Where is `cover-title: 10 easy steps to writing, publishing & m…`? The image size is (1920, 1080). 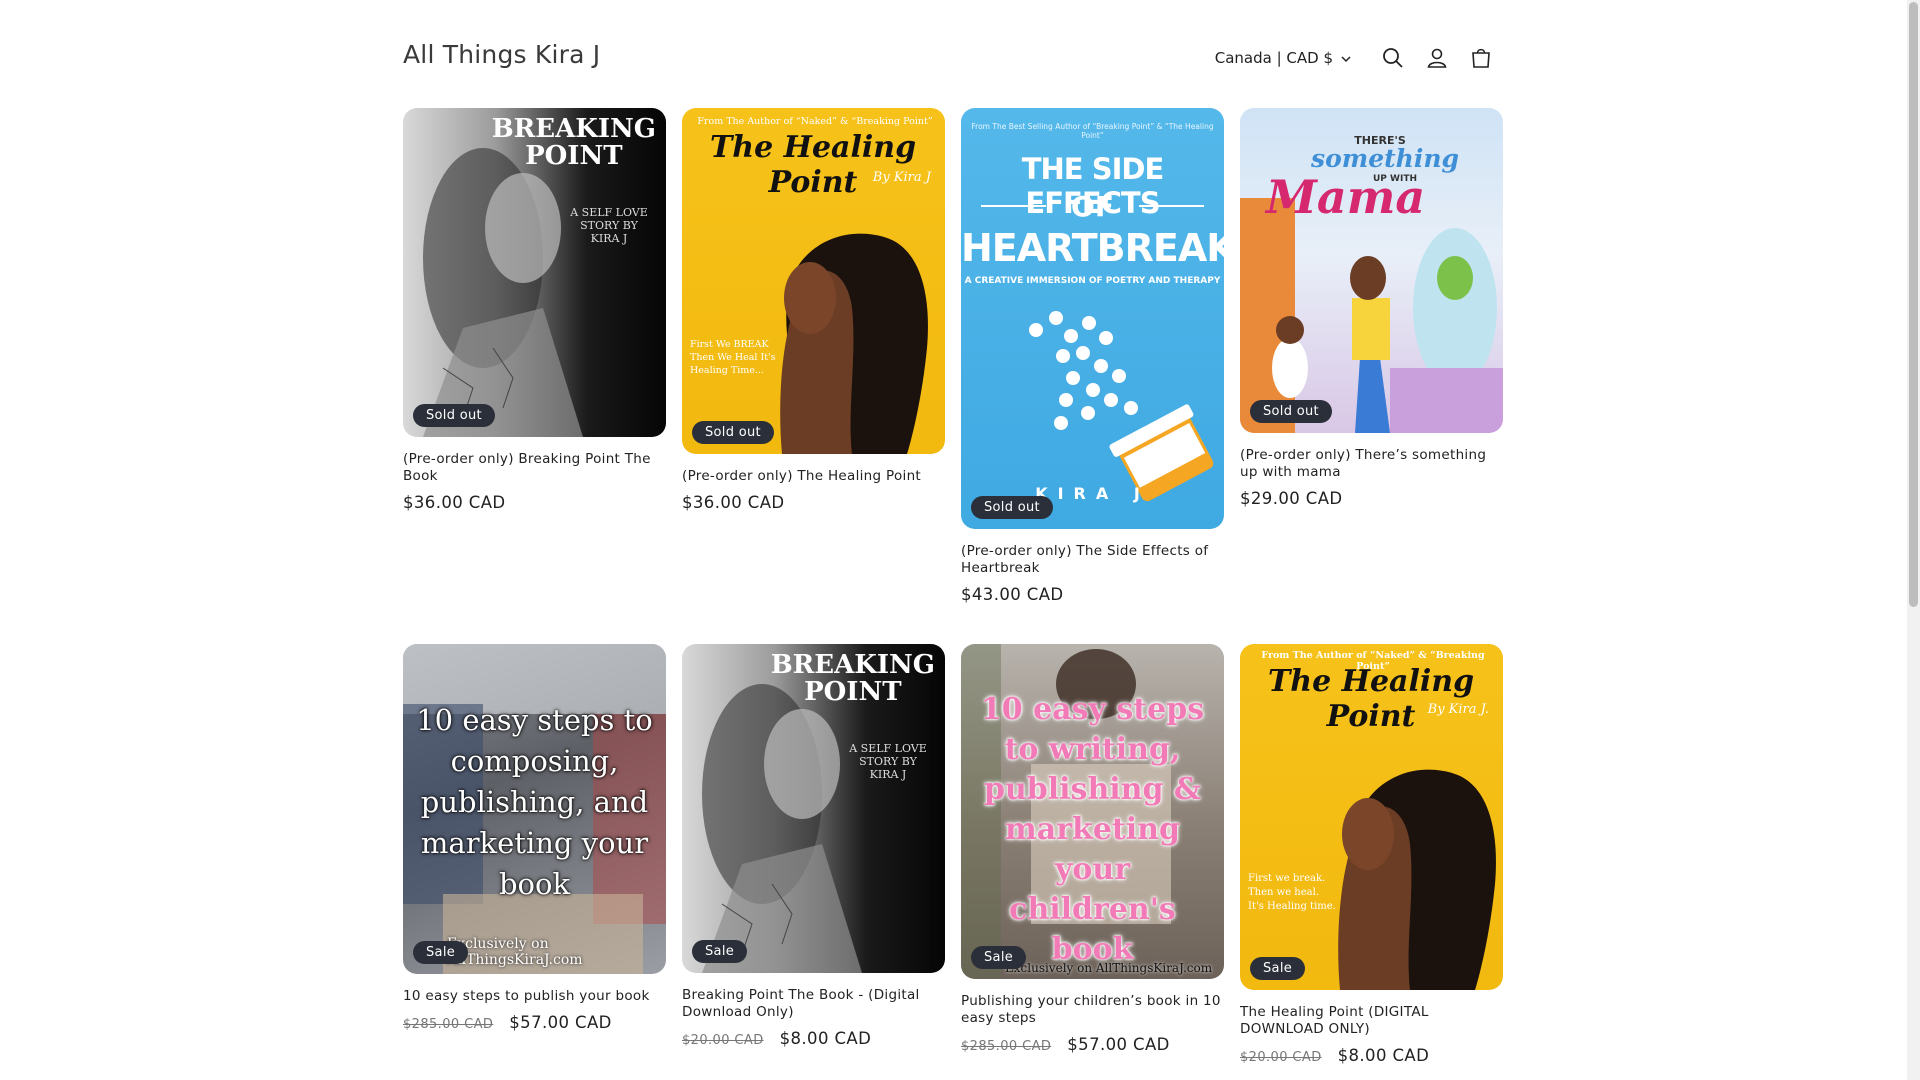
cover-title: 10 easy steps to writing, publishing & m… is located at coordinates (1092, 829).